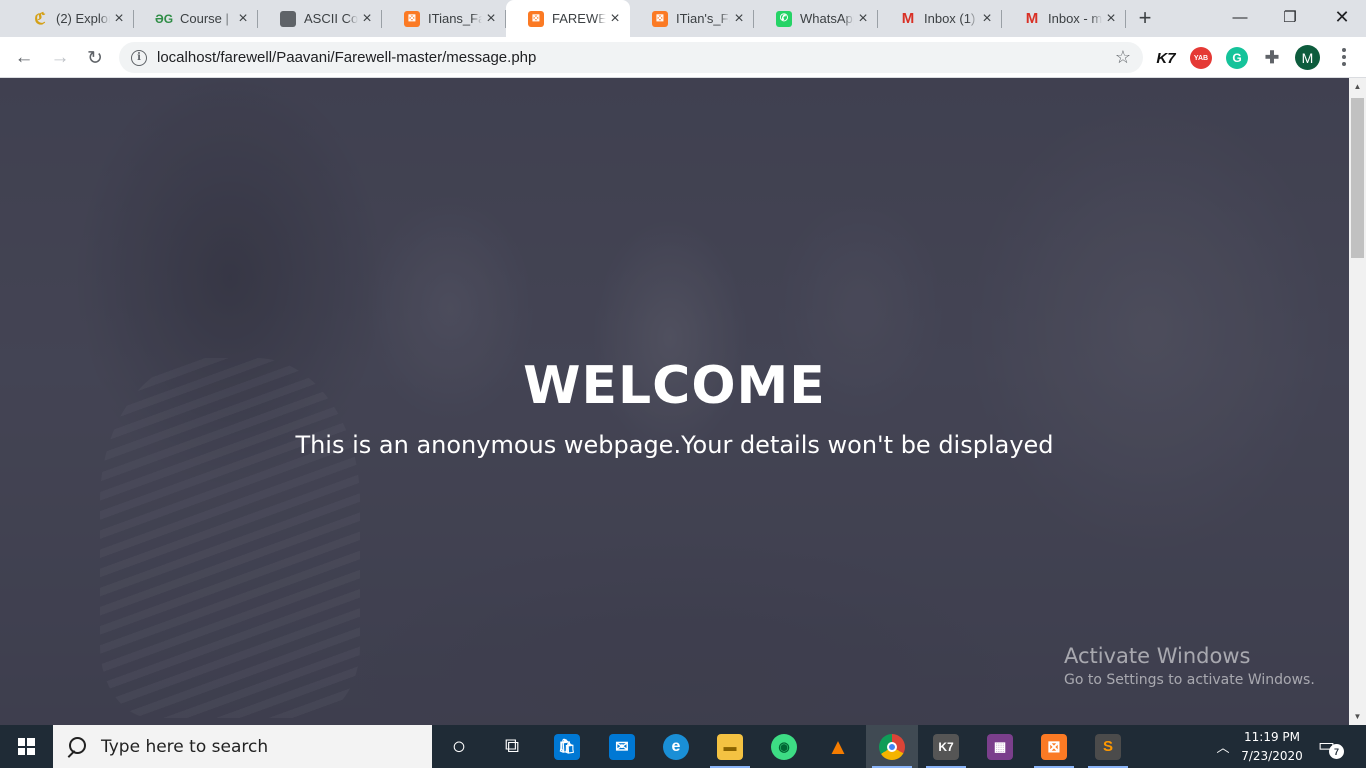  What do you see at coordinates (455, 18) in the screenshot?
I see `tab-title: ITians_Fa` at bounding box center [455, 18].